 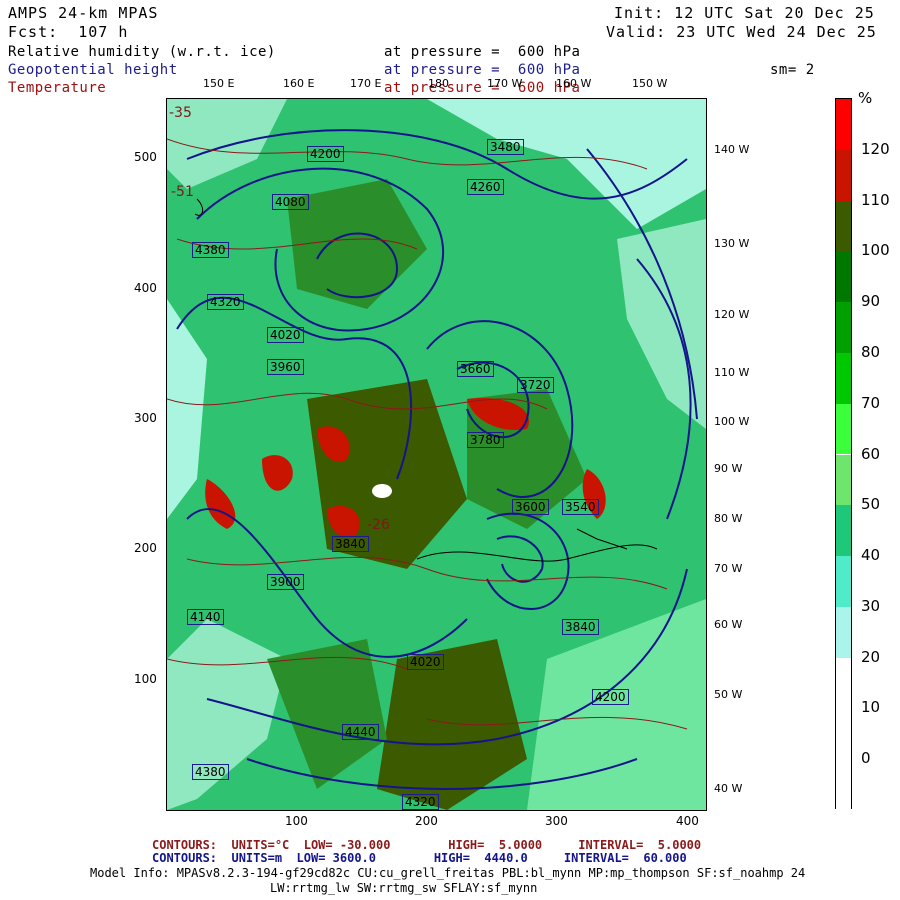 I want to click on lon-top-170w: 170 W, so click(x=505, y=83).